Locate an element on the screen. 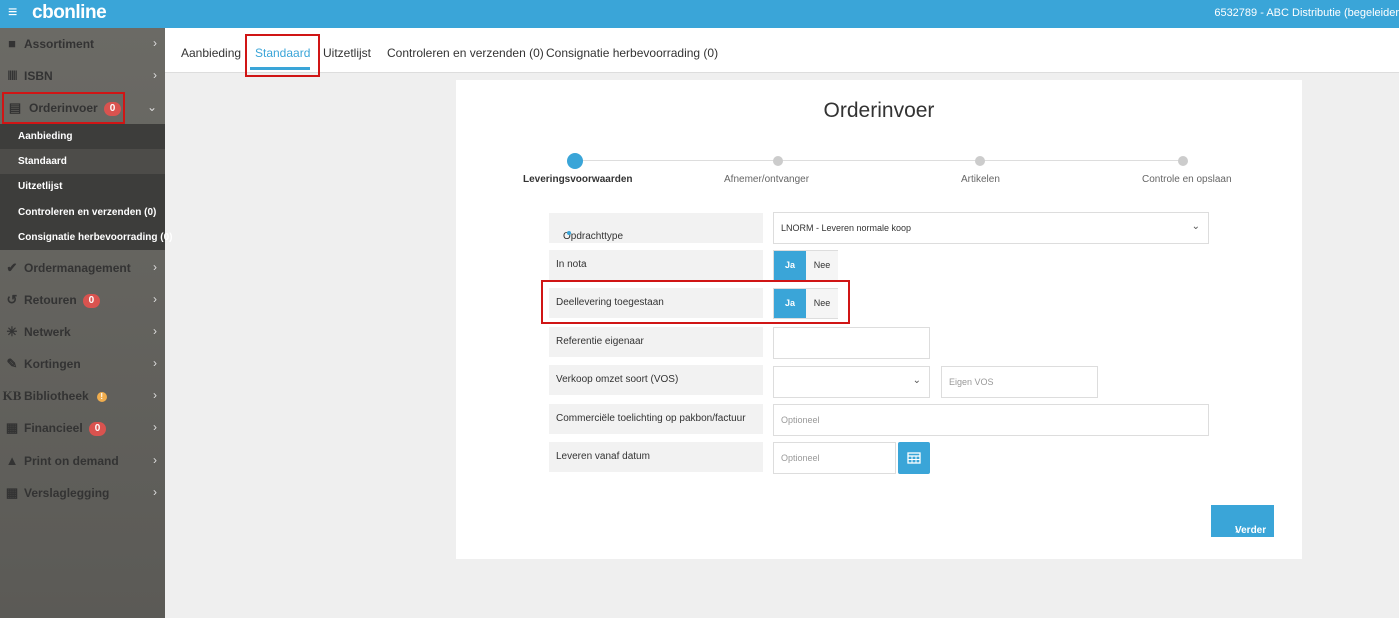 This screenshot has width=1399, height=618. sidebar-item-isbn: ||||| ISBN › is located at coordinates (82, 76).